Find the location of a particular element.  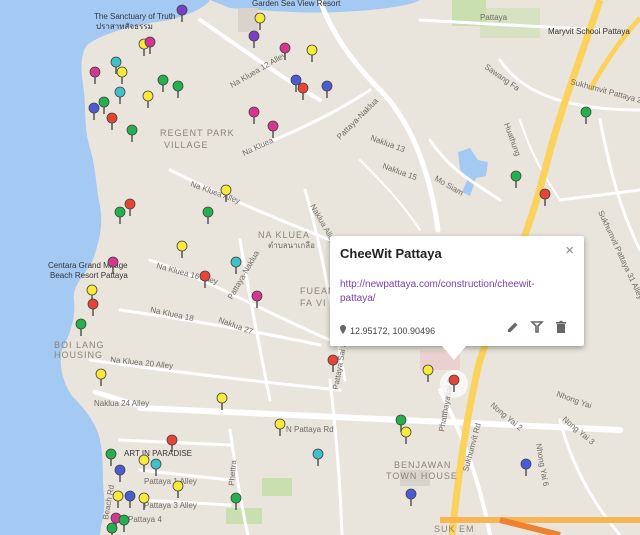

label-na-kluea: NA KLUEA is located at coordinates (284, 235).